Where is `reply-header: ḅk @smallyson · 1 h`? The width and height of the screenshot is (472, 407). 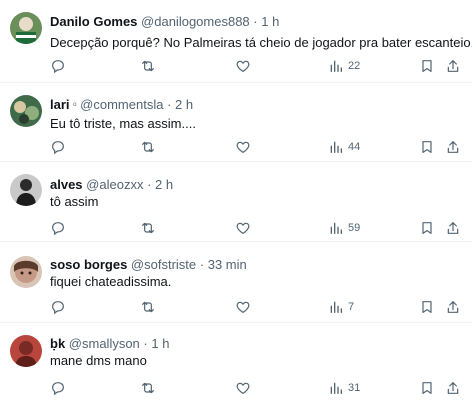 reply-header: ḅk @smallyson · 1 h is located at coordinates (109, 344).